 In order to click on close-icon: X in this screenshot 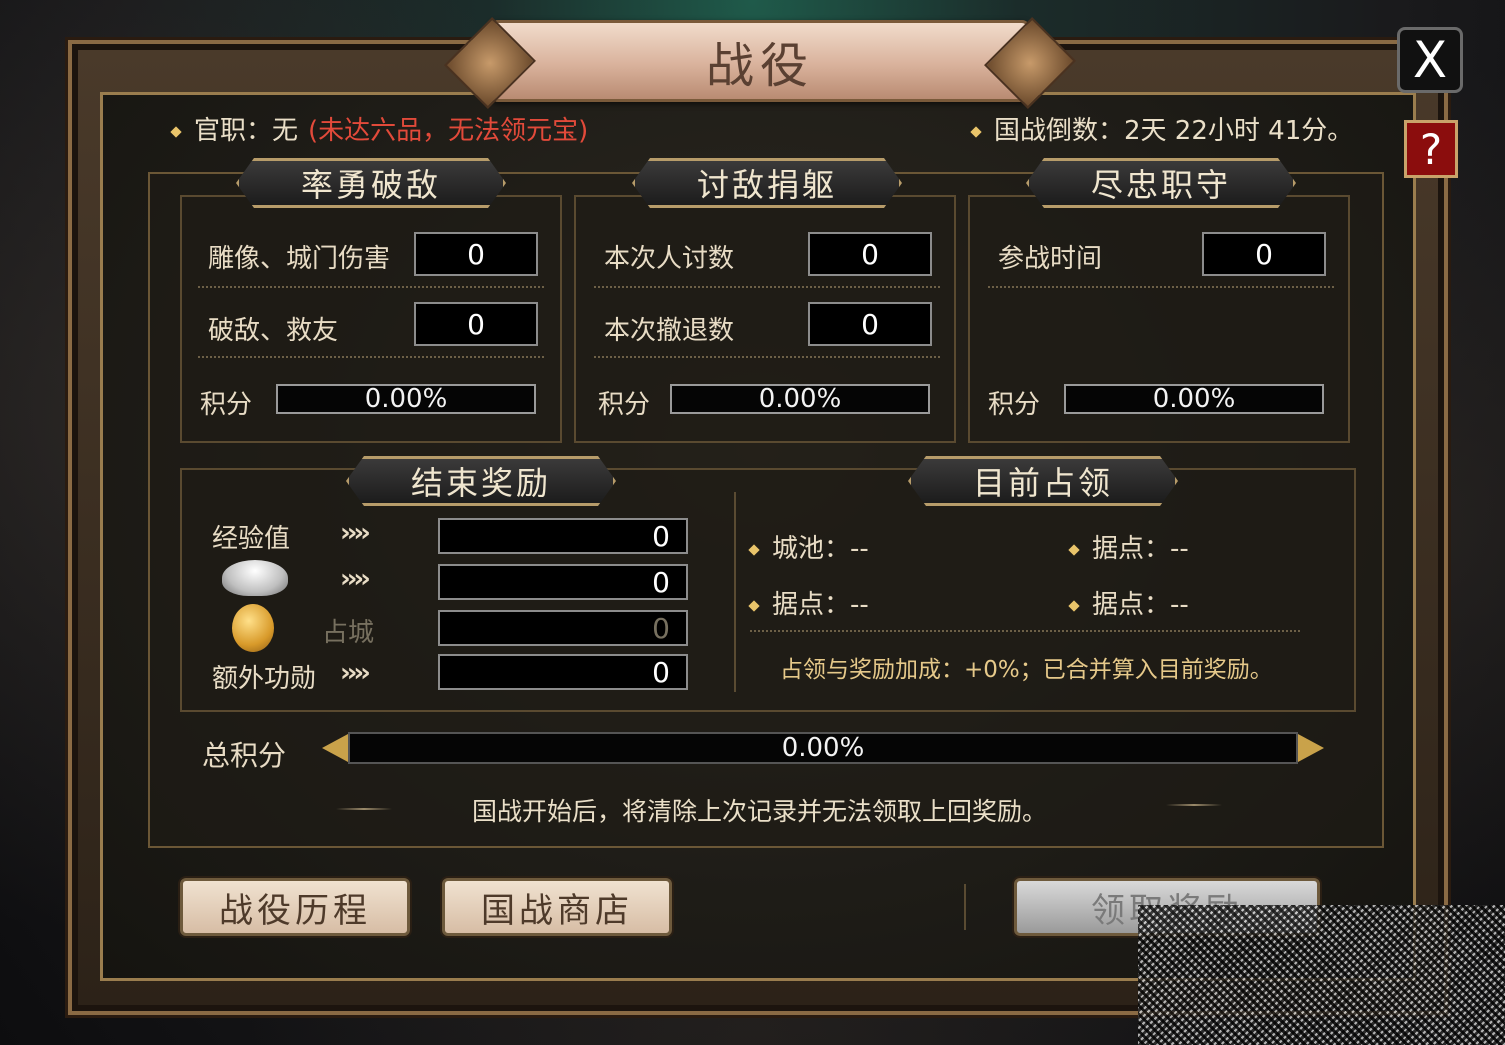, I will do `click(1430, 60)`.